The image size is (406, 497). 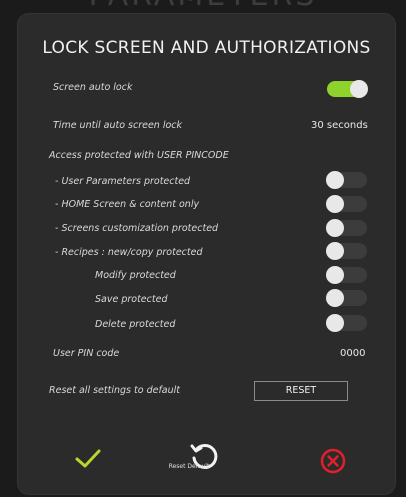 I want to click on user-parameters-protected-label: - User Parameters protected, so click(x=123, y=181).